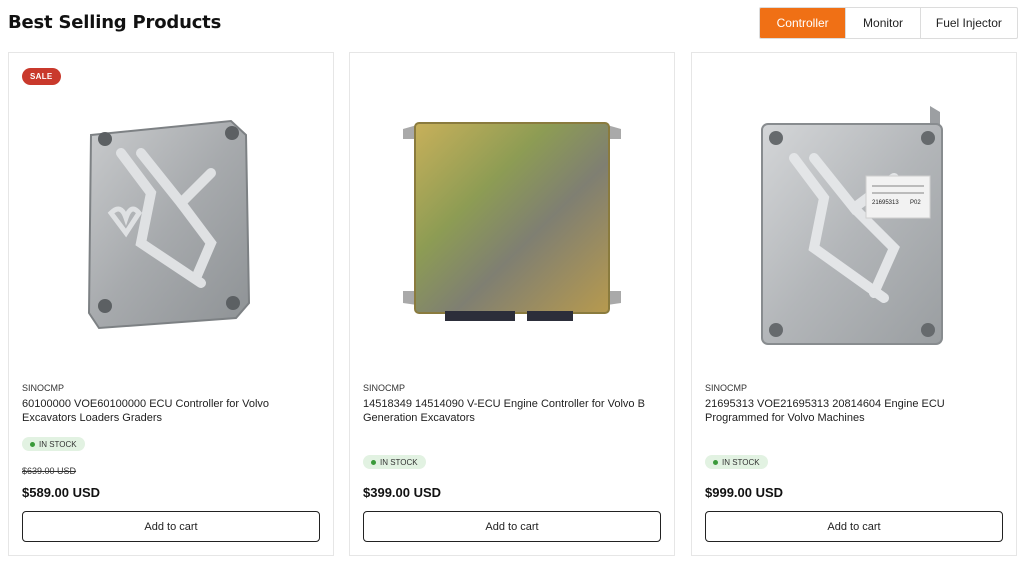  What do you see at coordinates (915, 203) in the screenshot?
I see `ecu-label-code: P02` at bounding box center [915, 203].